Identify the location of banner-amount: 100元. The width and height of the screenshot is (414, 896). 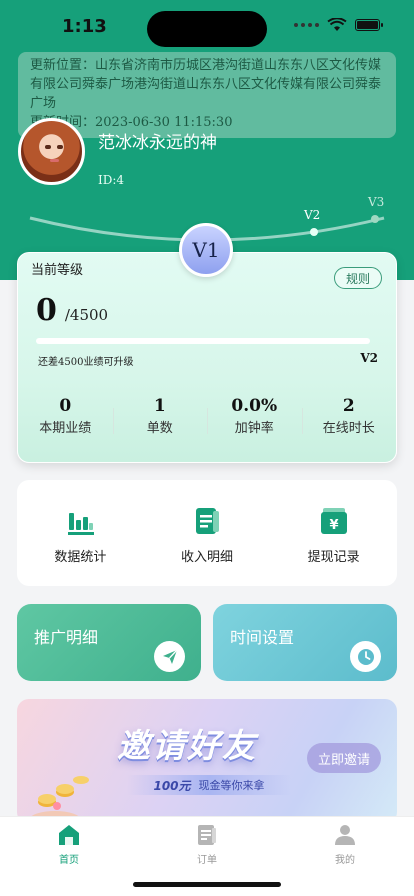
(172, 785).